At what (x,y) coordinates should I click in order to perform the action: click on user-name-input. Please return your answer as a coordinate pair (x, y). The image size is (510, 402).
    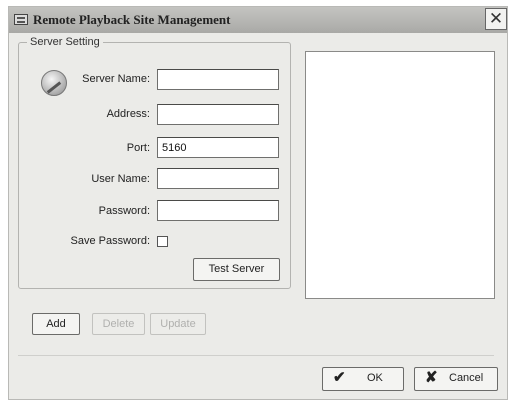
    Looking at the image, I should click on (218, 178).